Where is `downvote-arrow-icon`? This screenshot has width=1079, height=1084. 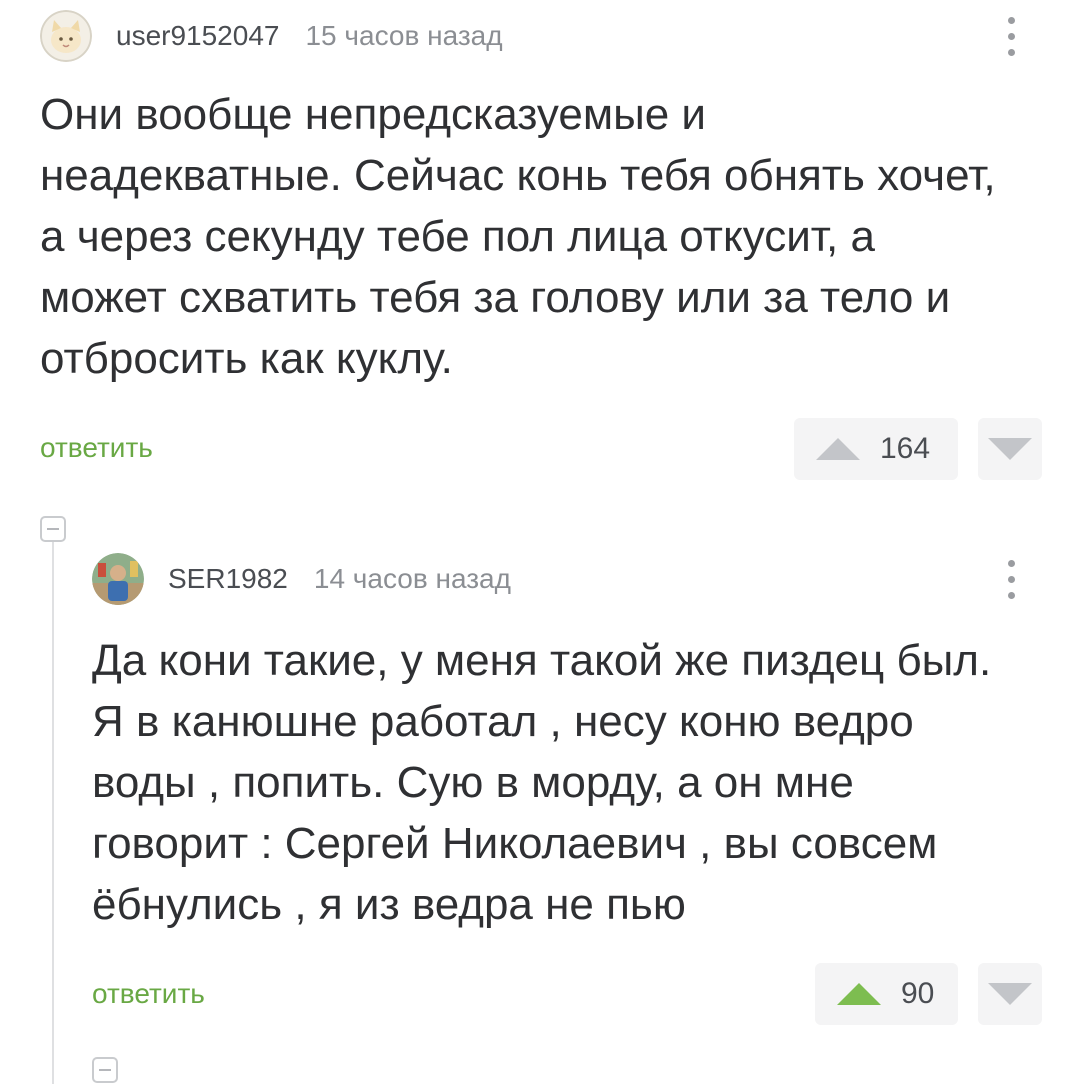 downvote-arrow-icon is located at coordinates (1010, 994).